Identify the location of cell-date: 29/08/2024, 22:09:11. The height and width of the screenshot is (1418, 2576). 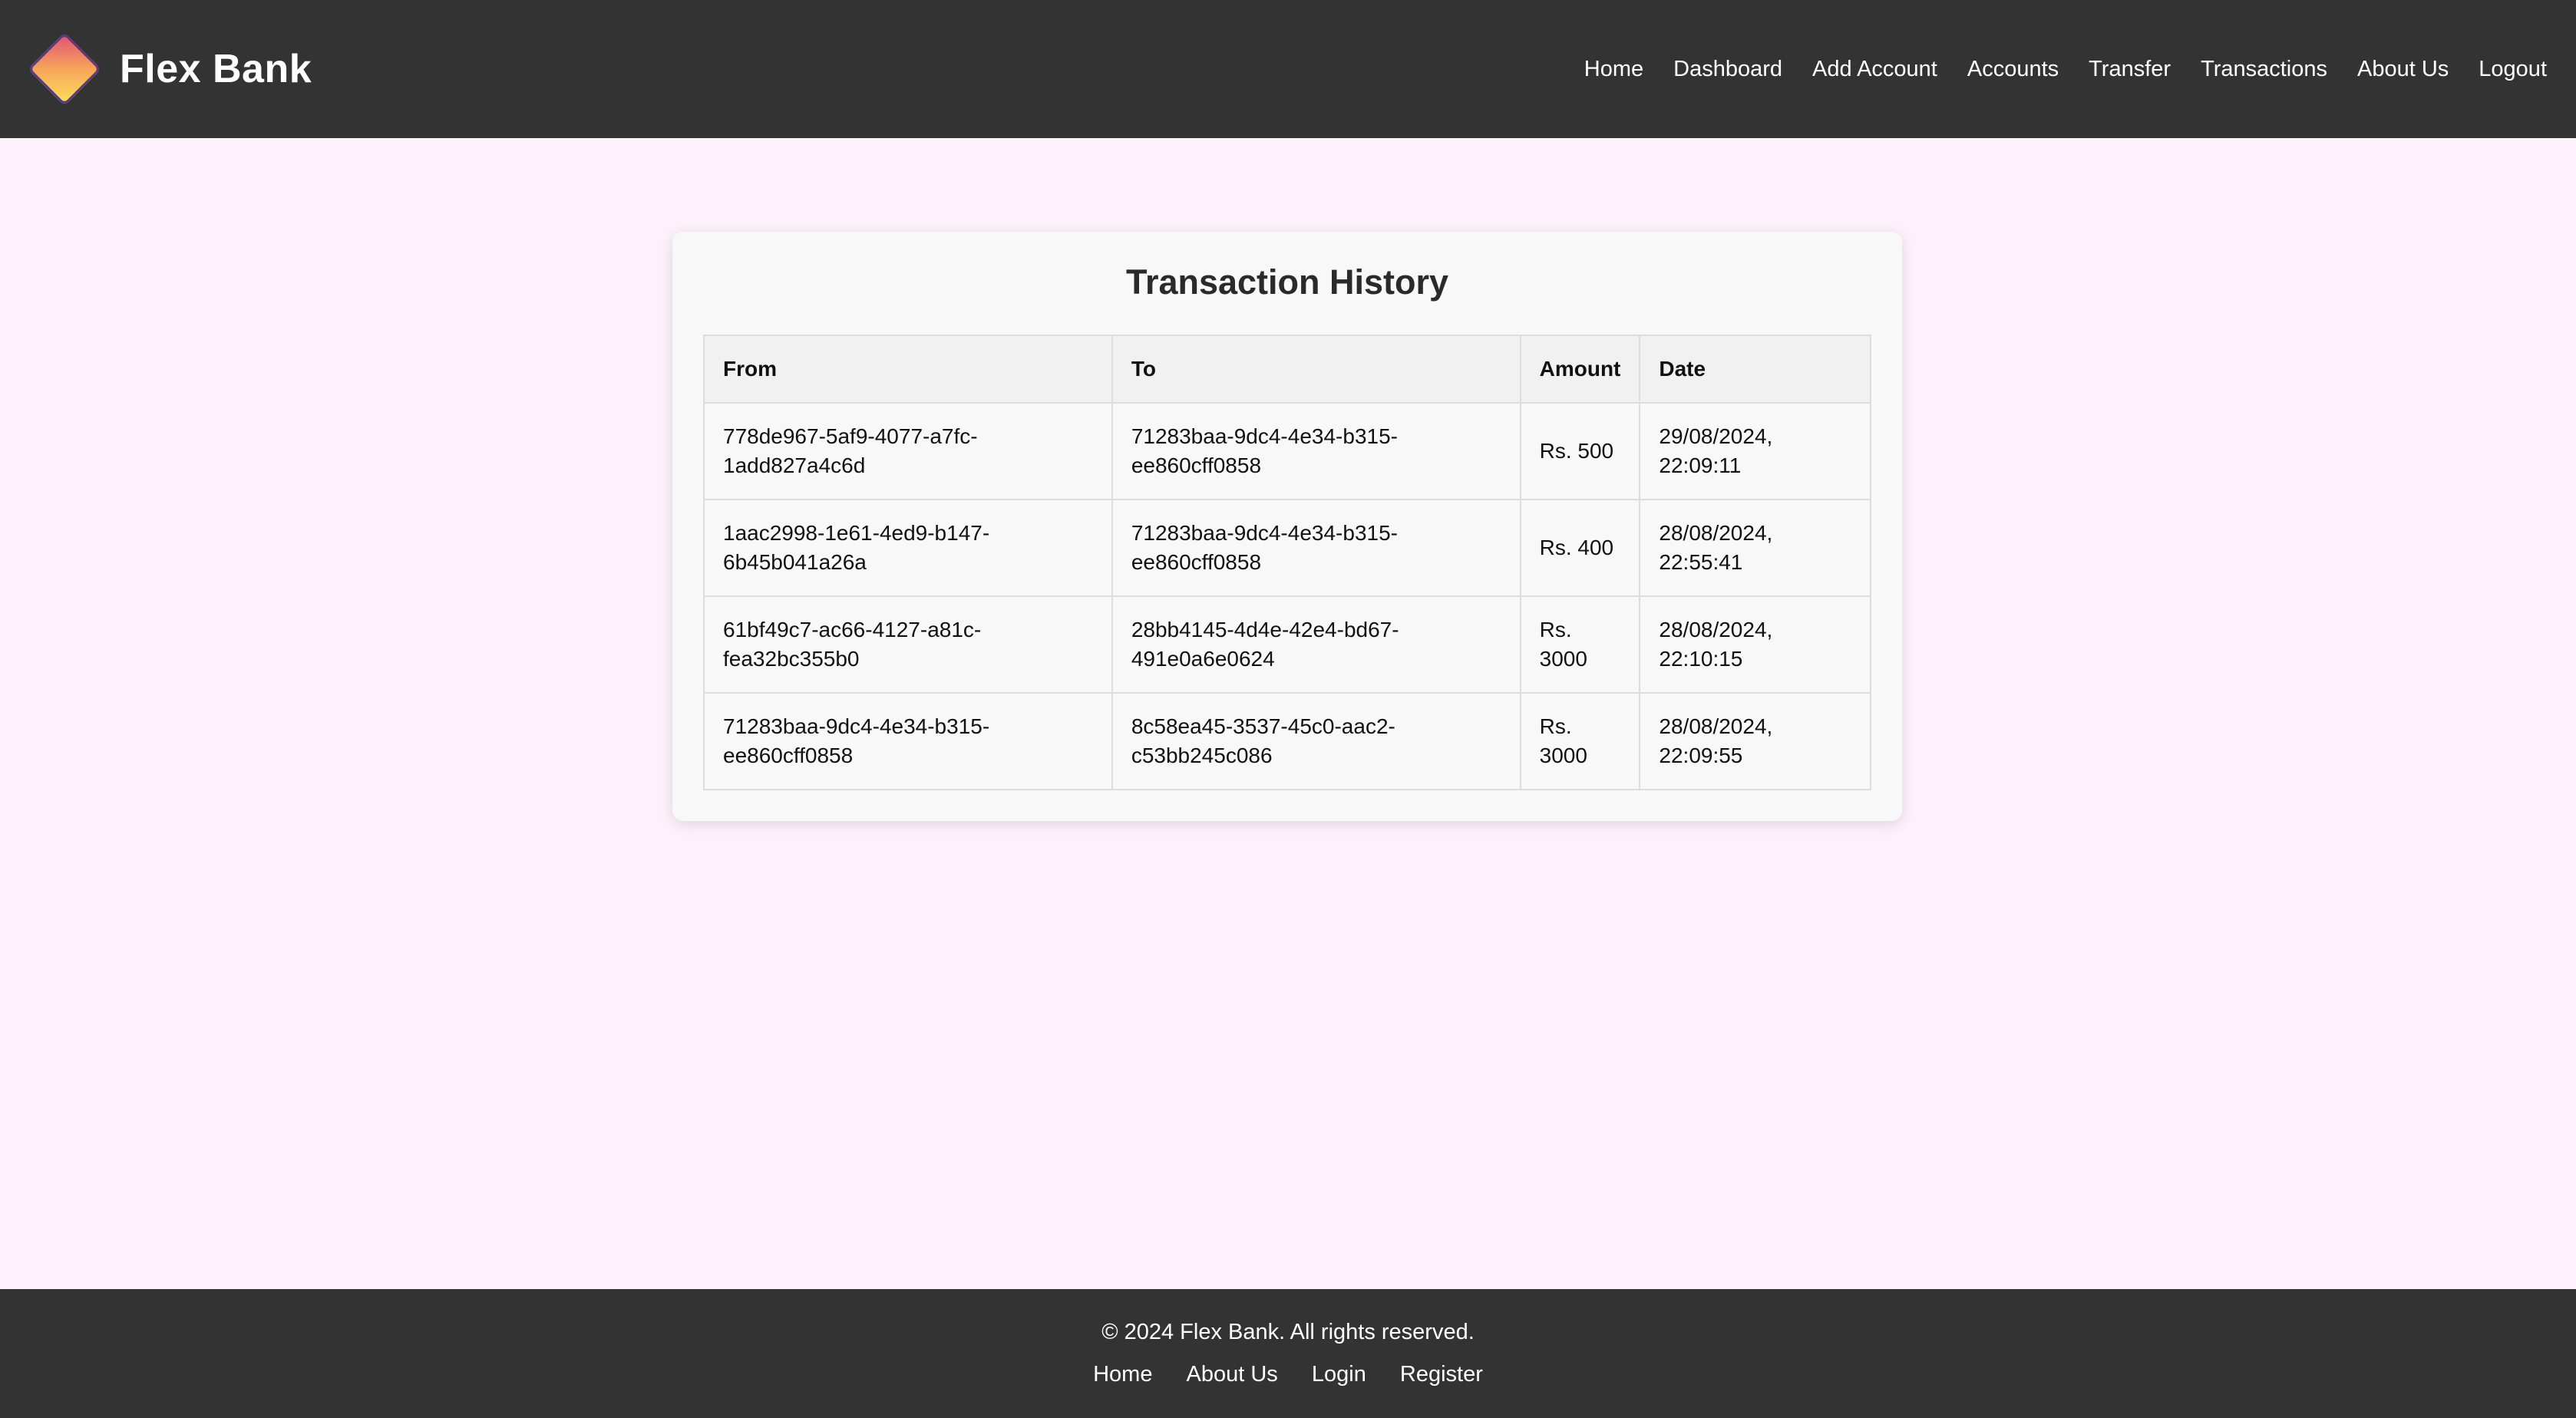
(1755, 451).